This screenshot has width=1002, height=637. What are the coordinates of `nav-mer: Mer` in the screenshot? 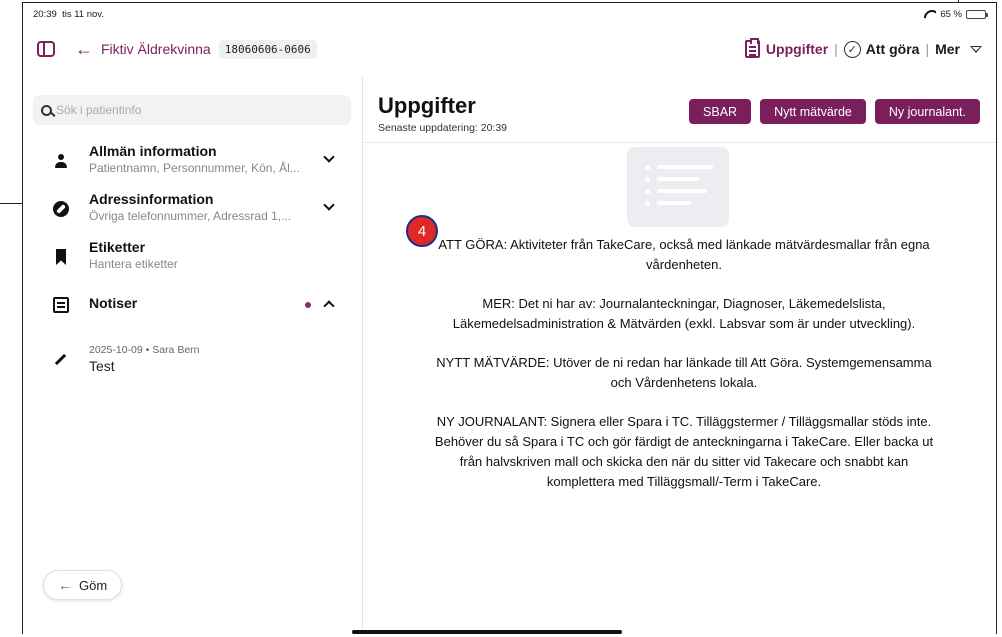 It's located at (947, 49).